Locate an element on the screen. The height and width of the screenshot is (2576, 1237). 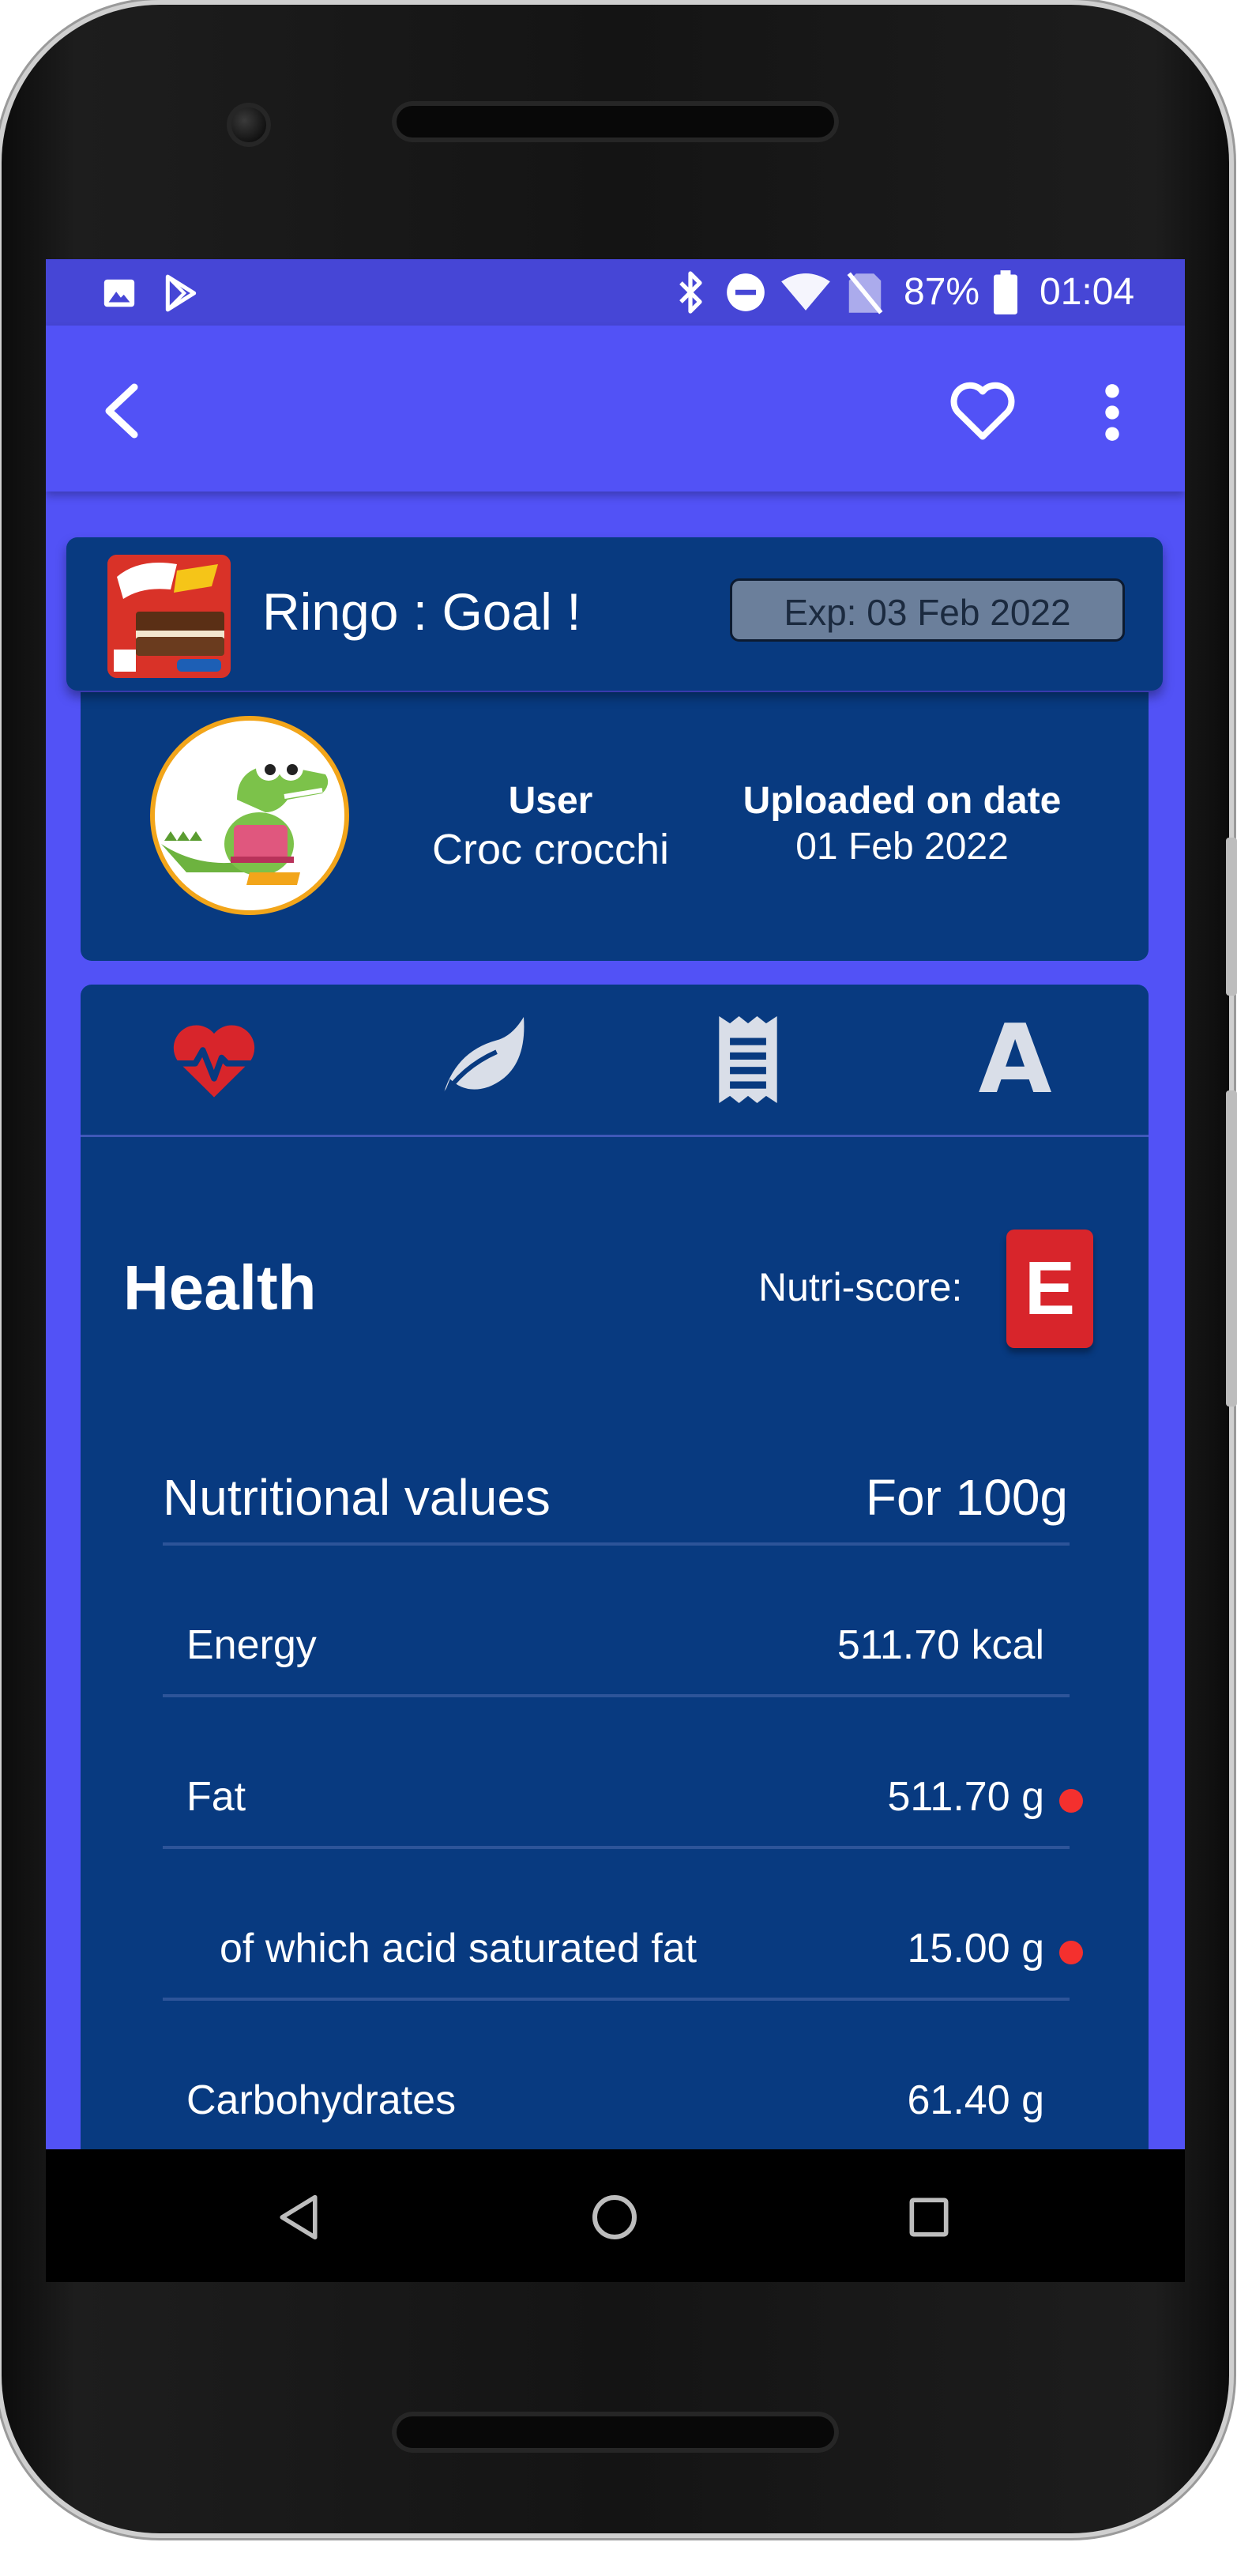
product-image is located at coordinates (169, 616).